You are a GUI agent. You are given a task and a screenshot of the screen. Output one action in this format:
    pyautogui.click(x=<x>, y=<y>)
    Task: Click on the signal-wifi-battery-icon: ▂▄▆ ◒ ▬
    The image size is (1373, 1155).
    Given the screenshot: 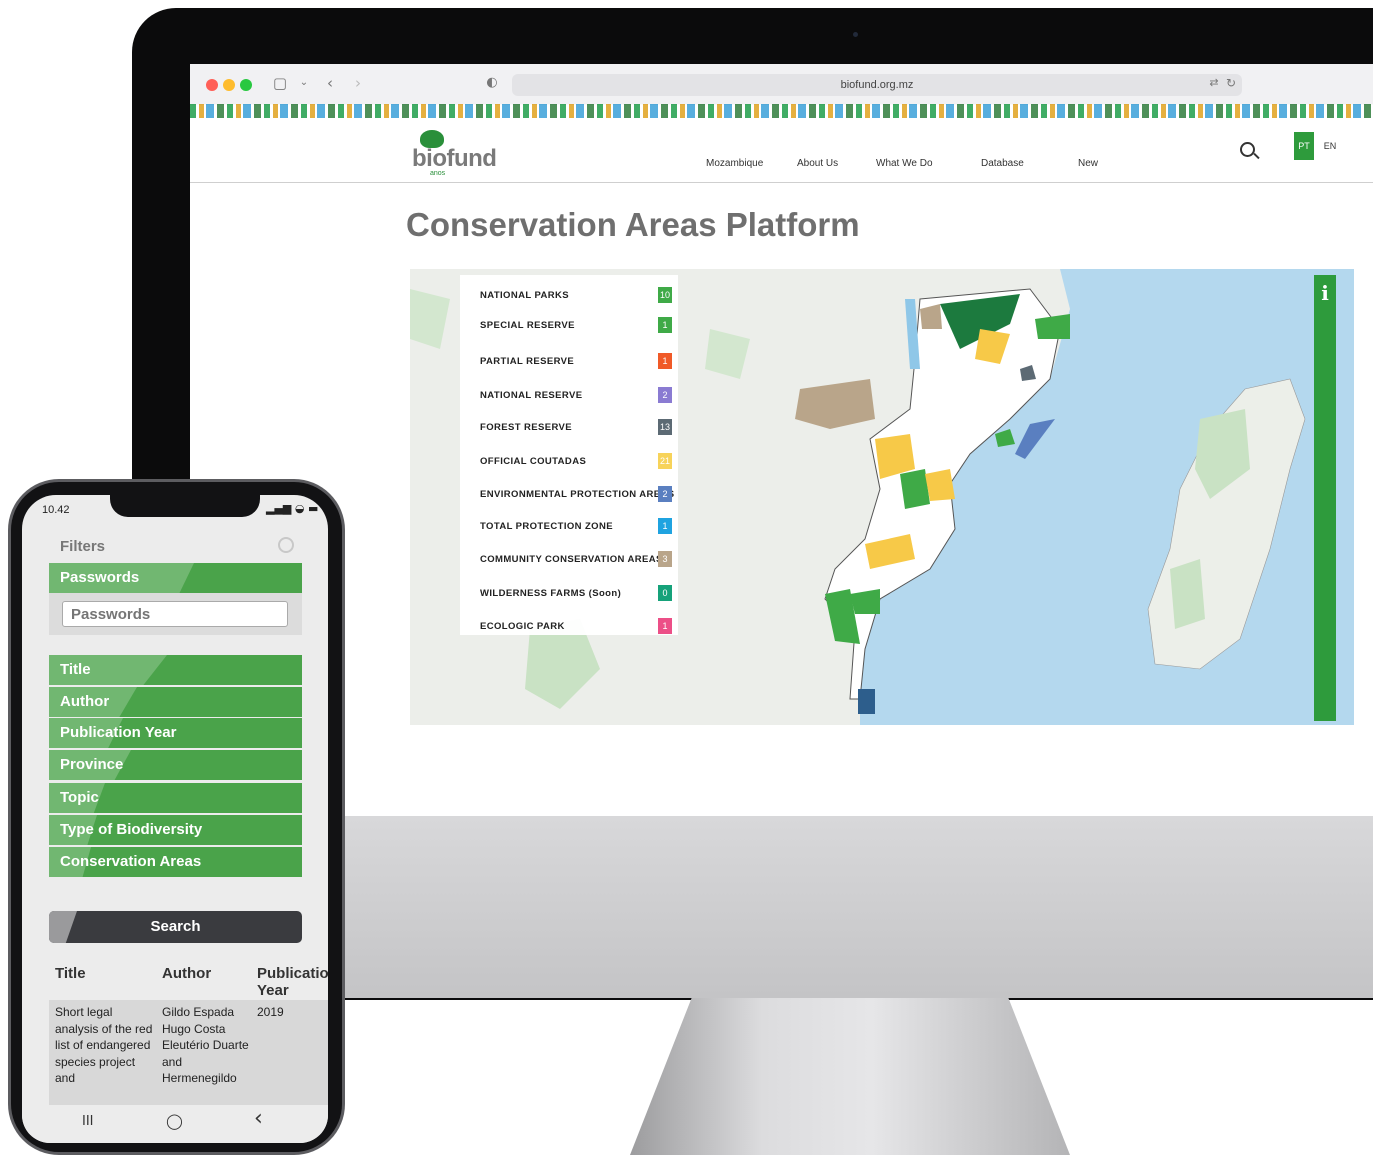 What is the action you would take?
    pyautogui.click(x=292, y=508)
    